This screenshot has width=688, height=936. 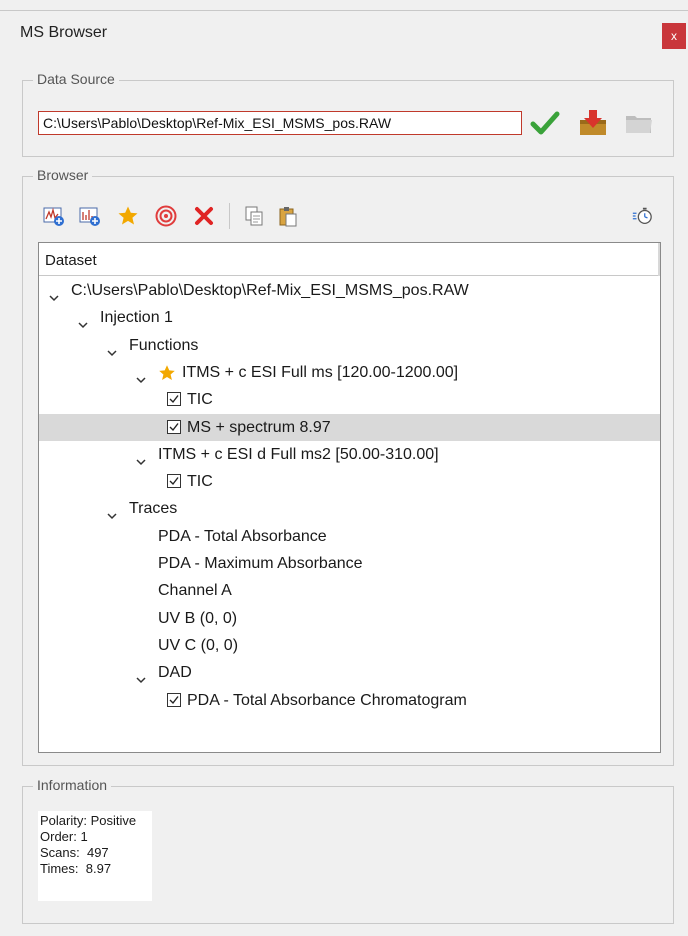 I want to click on tree-row: ITMS + c ESI d Full ms2 [50.00-310.00], so click(x=349, y=454).